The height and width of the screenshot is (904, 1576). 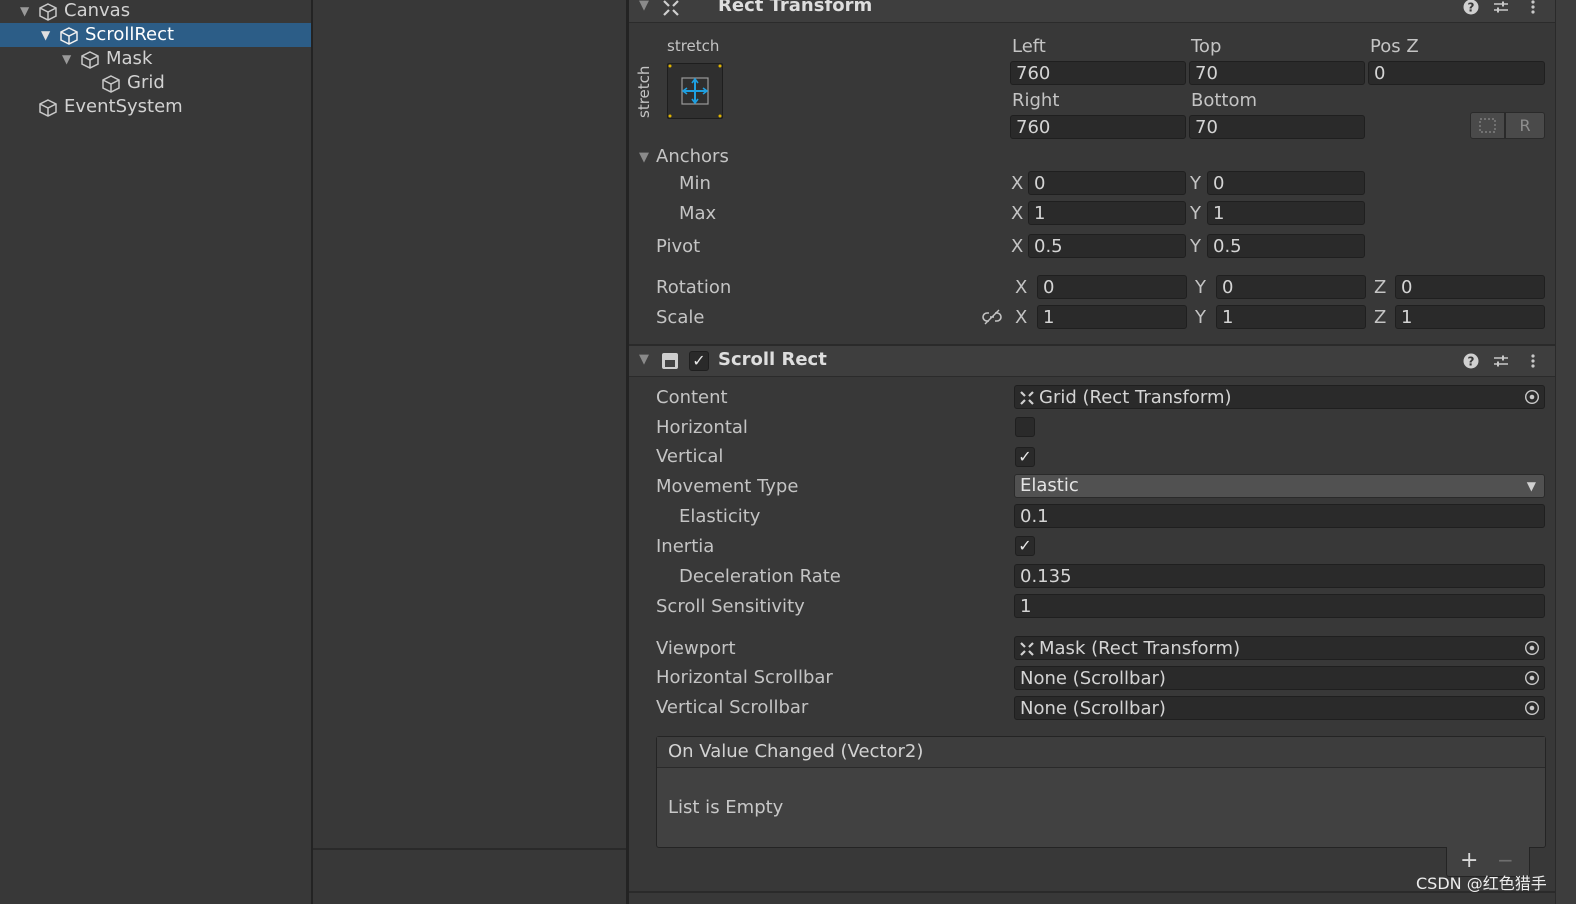 I want to click on hierarchy-item-eventsystem: EventSystem, so click(x=155, y=107).